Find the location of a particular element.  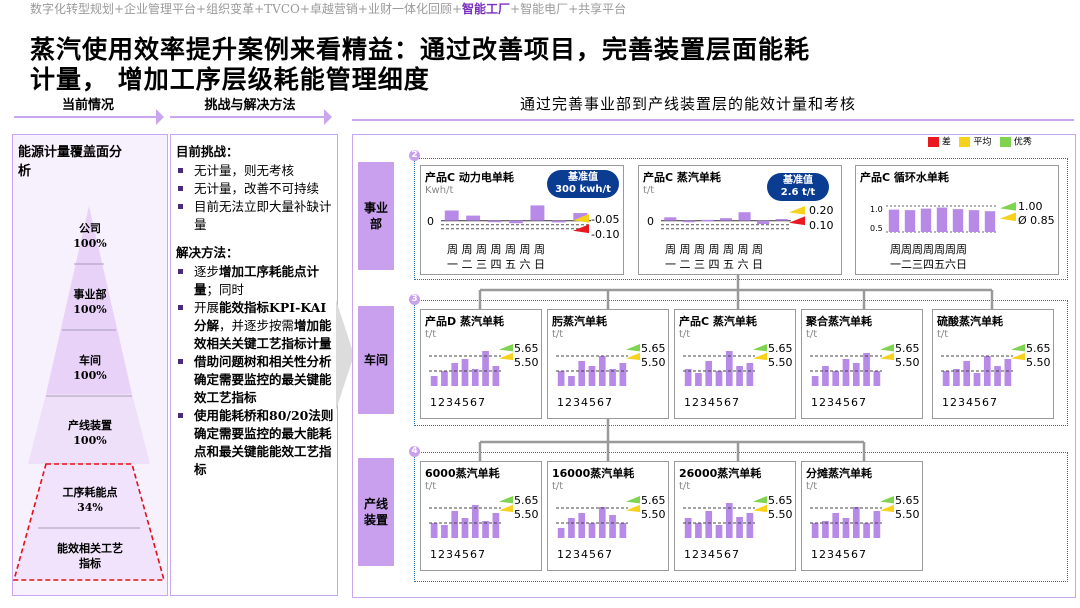

baseline-value: 300 kwh/t is located at coordinates (583, 189).